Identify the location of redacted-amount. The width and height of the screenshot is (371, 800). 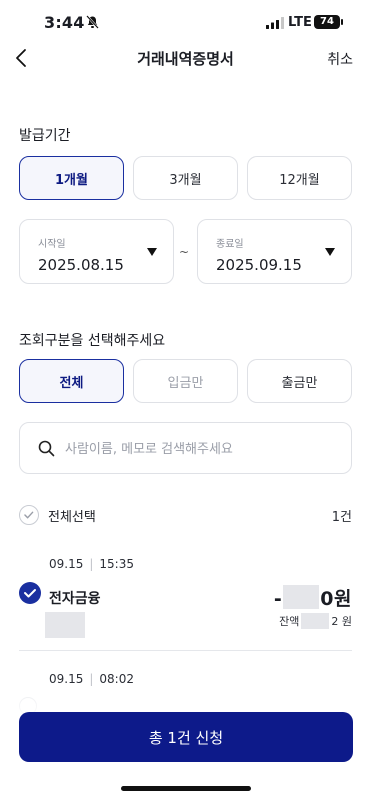
(301, 597).